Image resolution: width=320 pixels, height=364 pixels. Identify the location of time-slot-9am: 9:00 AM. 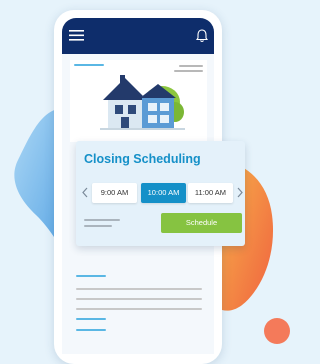
(114, 193).